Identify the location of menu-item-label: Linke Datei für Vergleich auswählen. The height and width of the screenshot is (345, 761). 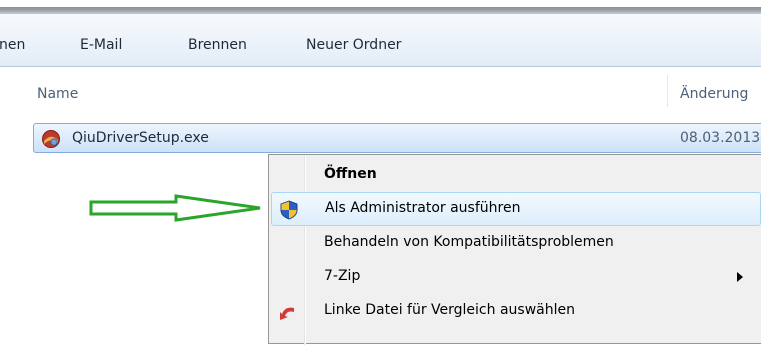
(449, 310).